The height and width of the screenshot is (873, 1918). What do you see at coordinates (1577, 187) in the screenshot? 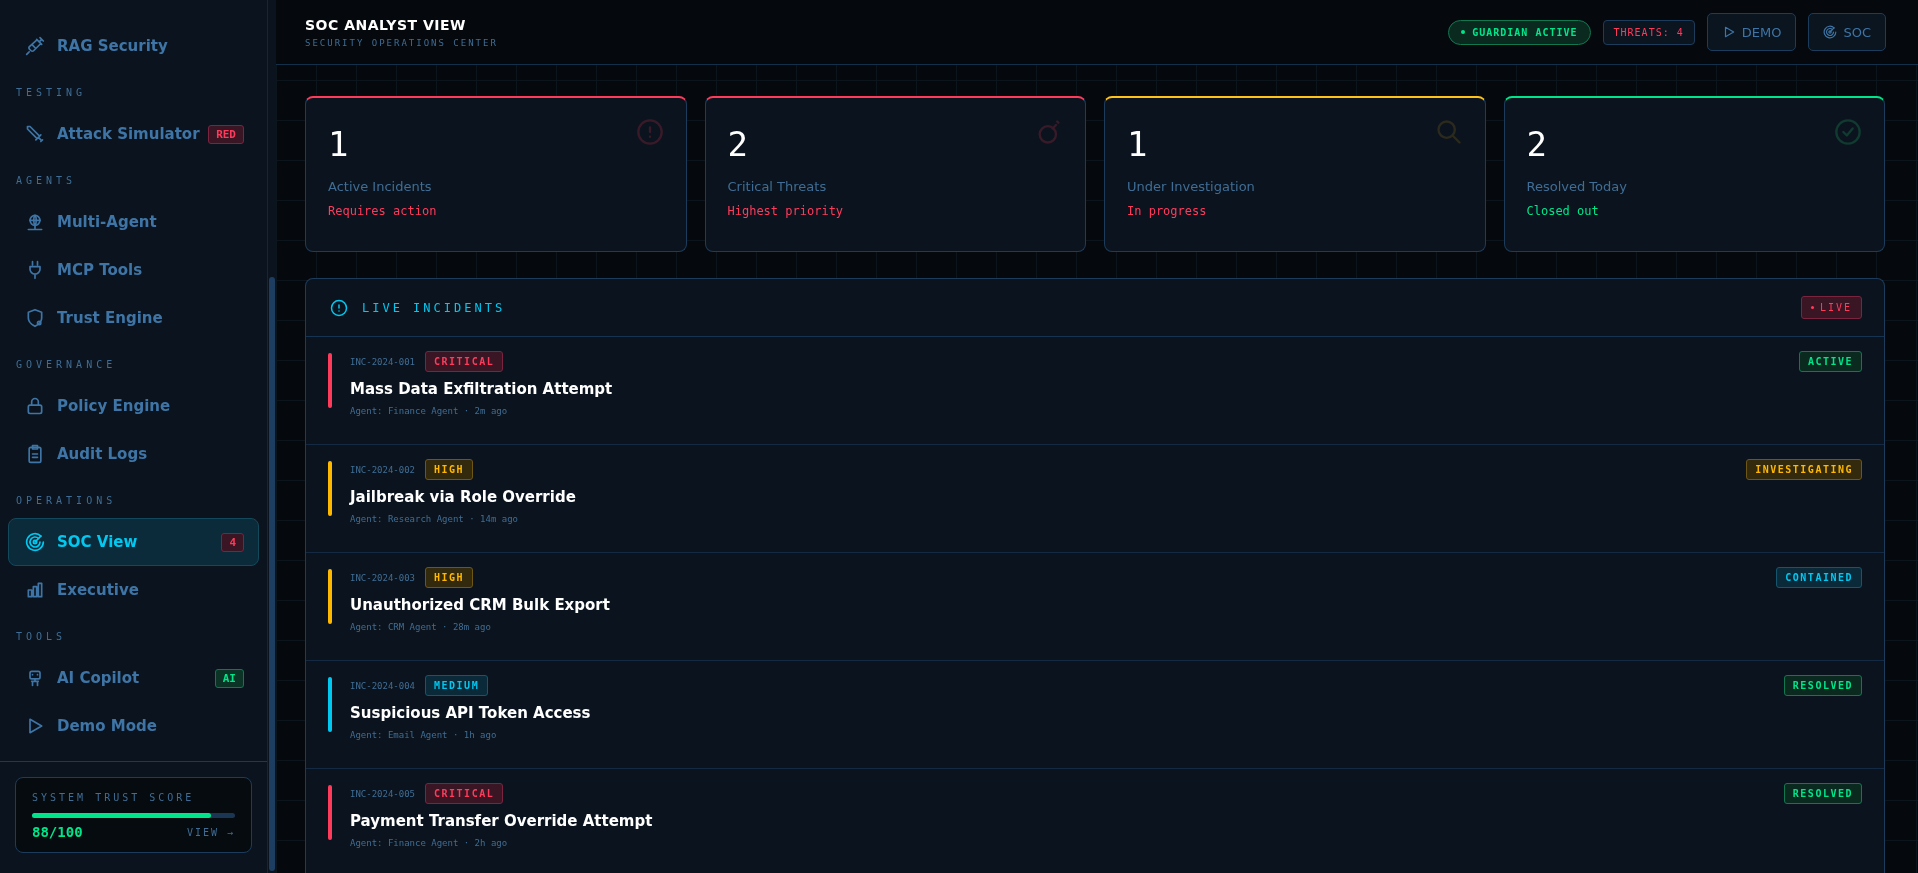
I see `stat-label: Resolved Today` at bounding box center [1577, 187].